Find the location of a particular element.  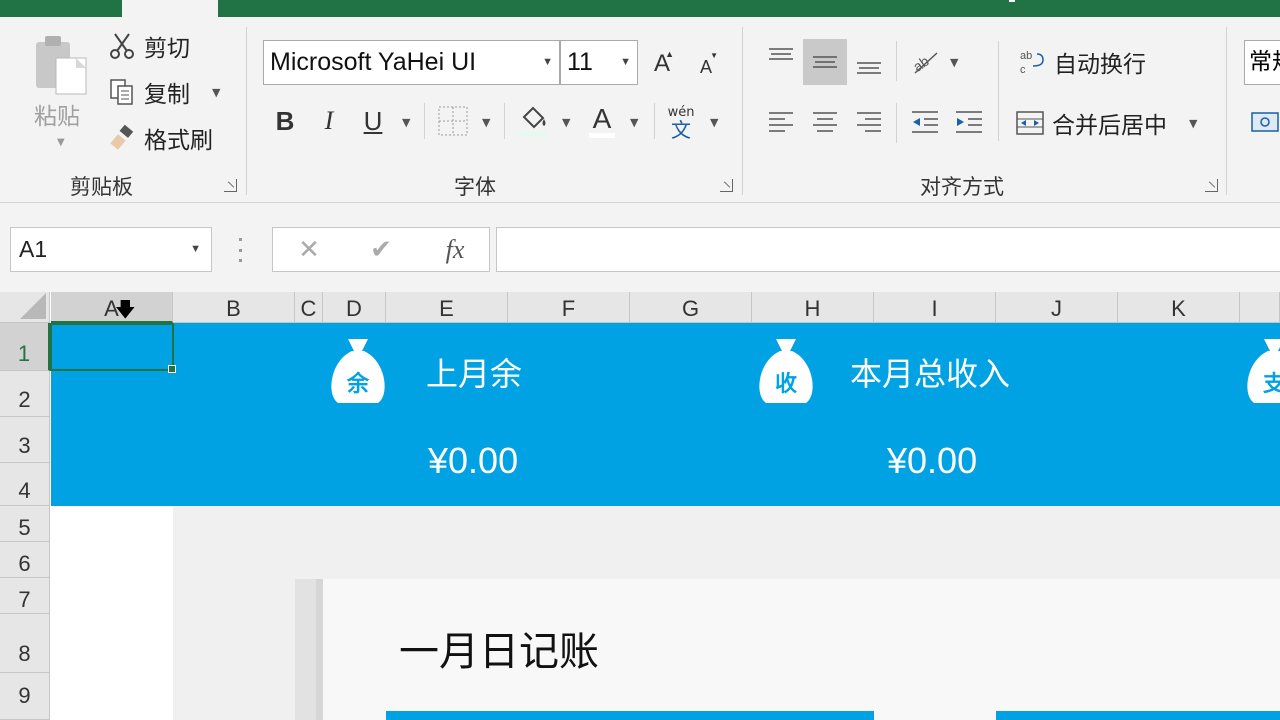

font-size-dropdown-icon: ▼ is located at coordinates (625, 62).